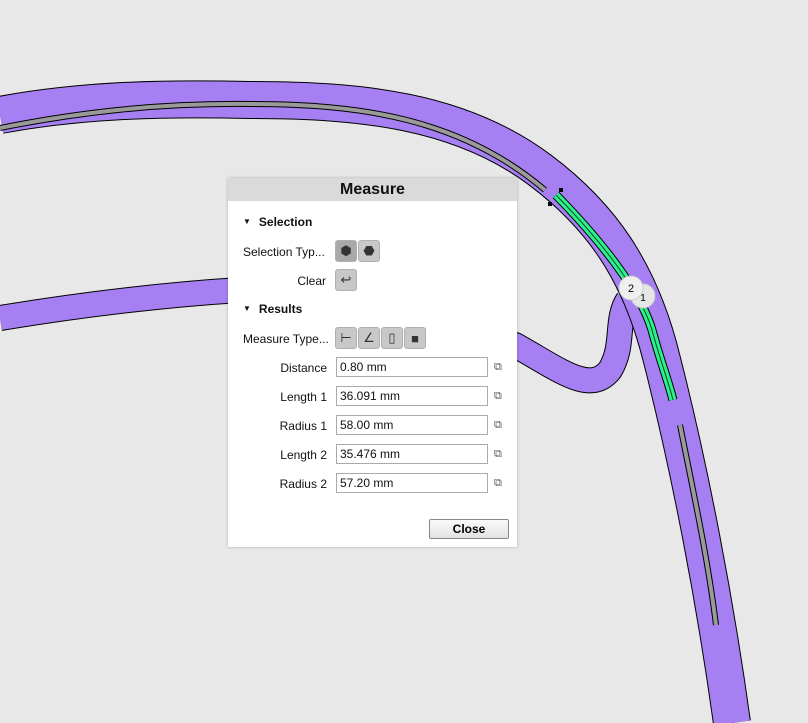 The image size is (808, 723). Describe the element at coordinates (303, 484) in the screenshot. I see `result-label: Radius 2` at that location.